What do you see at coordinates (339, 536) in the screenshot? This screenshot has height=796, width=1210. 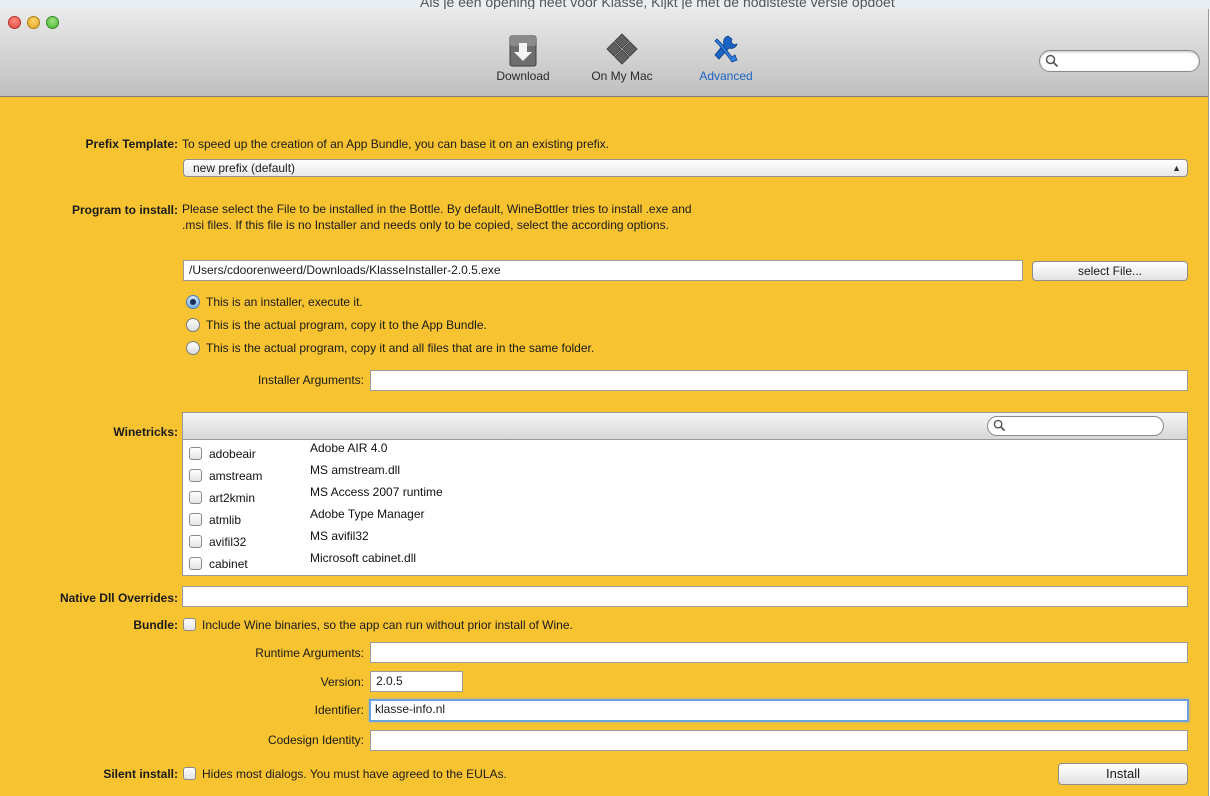 I see `winetricks-desc: MS avifil32` at bounding box center [339, 536].